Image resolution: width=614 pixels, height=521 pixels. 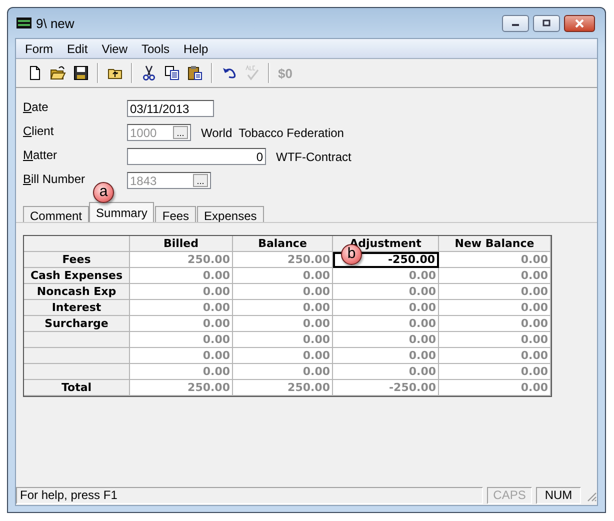 I want to click on key-indicator: CAPS, so click(x=509, y=495).